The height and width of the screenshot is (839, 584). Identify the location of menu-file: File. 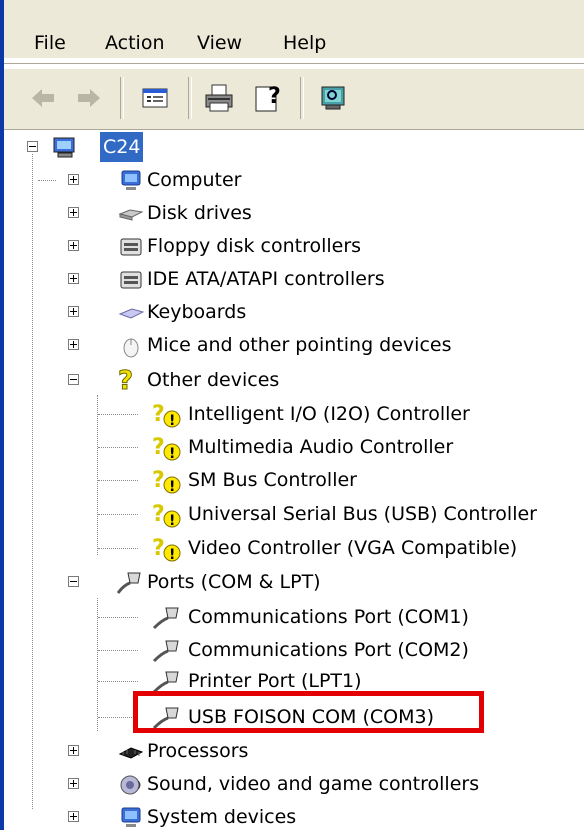
(50, 43).